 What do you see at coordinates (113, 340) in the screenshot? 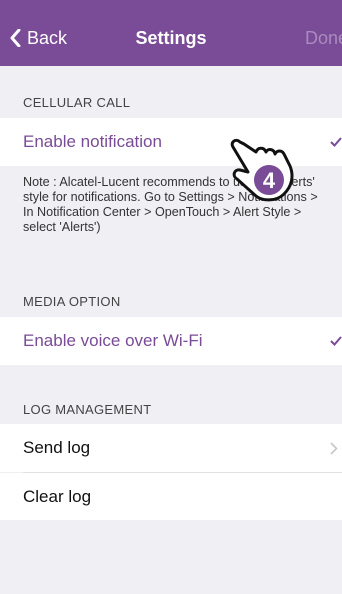
I see `enable-voice-wifi-label: Enable voice over Wi-Fi` at bounding box center [113, 340].